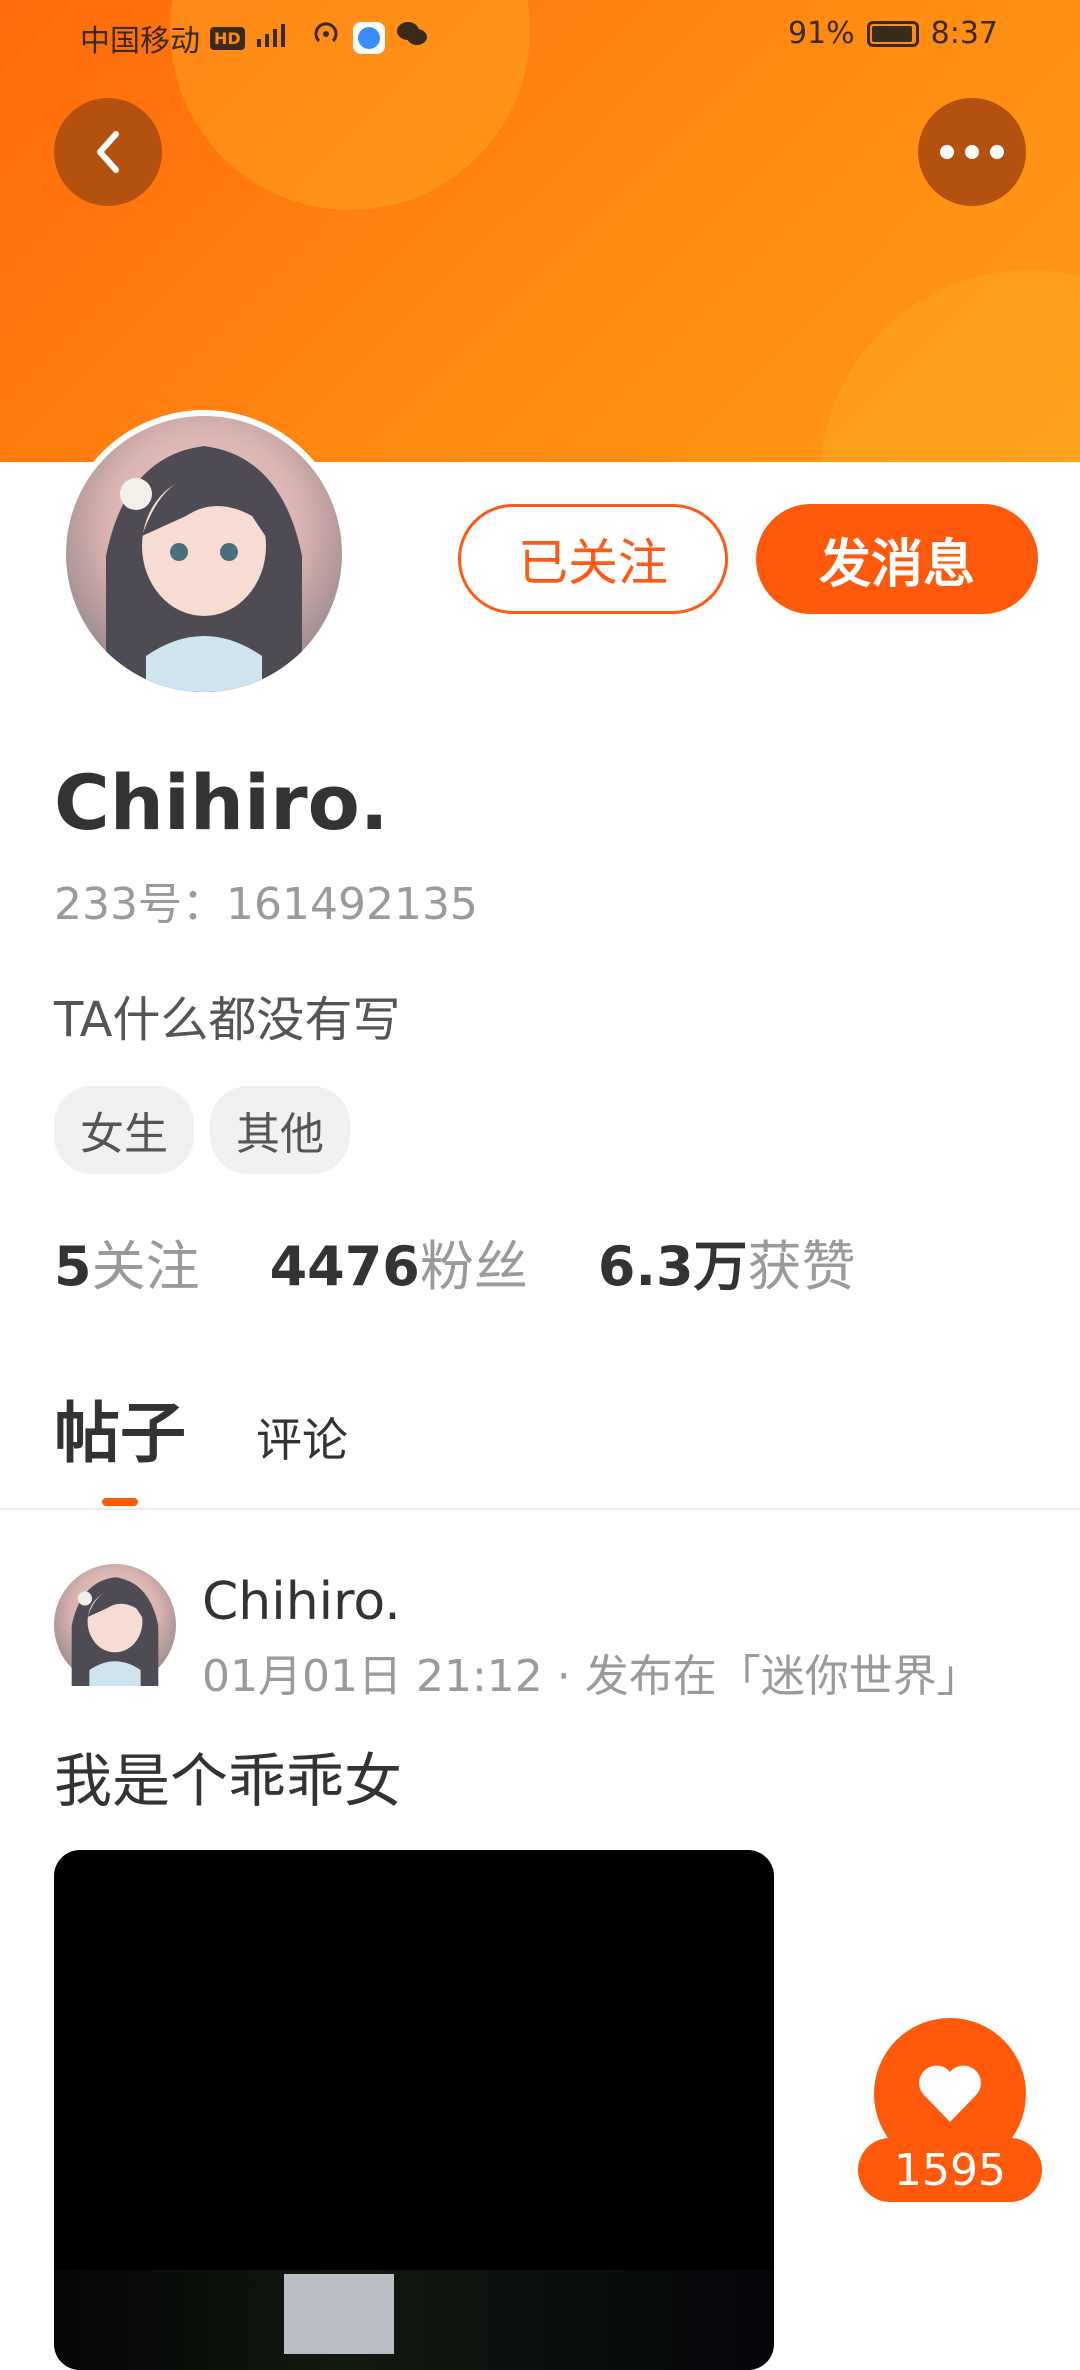  I want to click on carrier-label: 中国移动, so click(140, 41).